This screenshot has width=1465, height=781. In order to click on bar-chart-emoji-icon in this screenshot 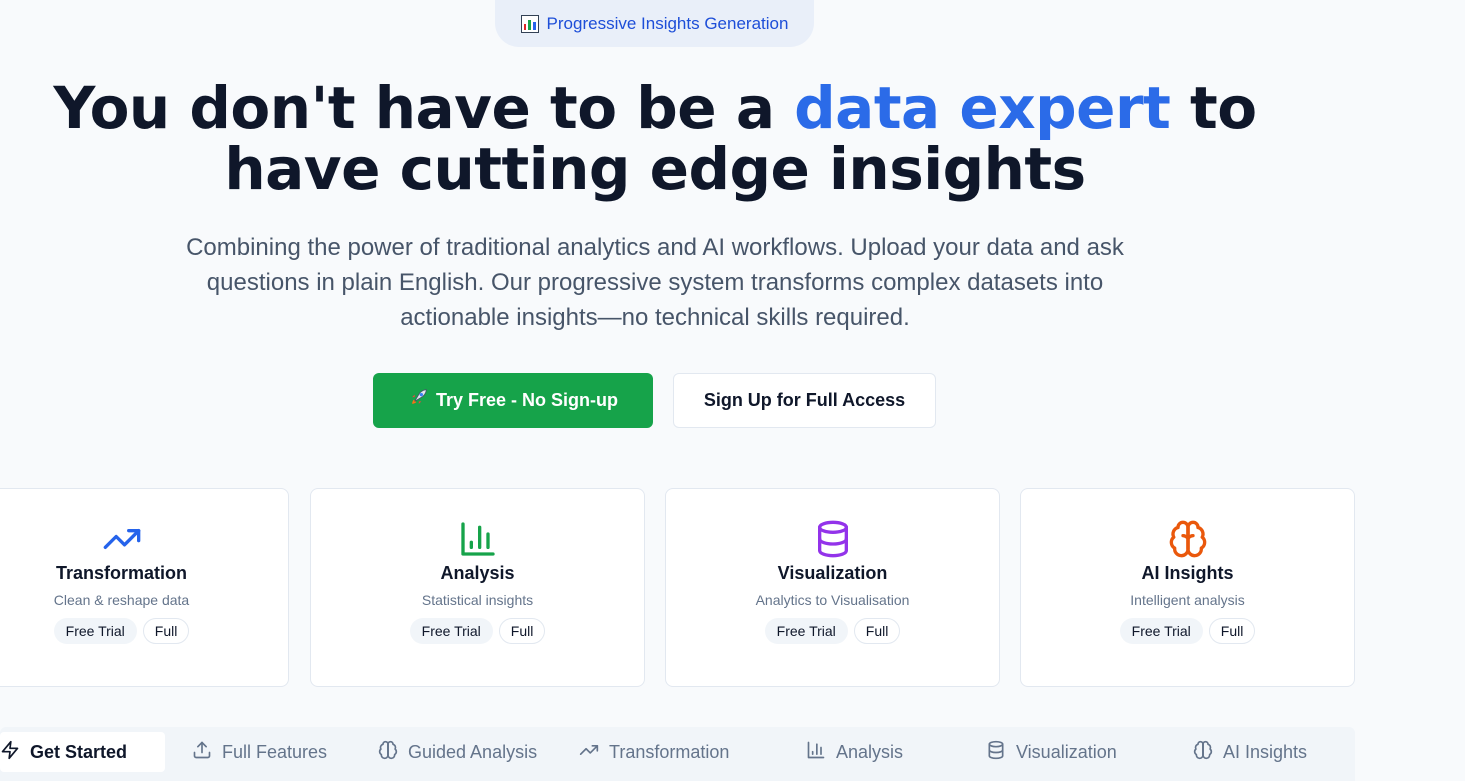, I will do `click(529, 23)`.